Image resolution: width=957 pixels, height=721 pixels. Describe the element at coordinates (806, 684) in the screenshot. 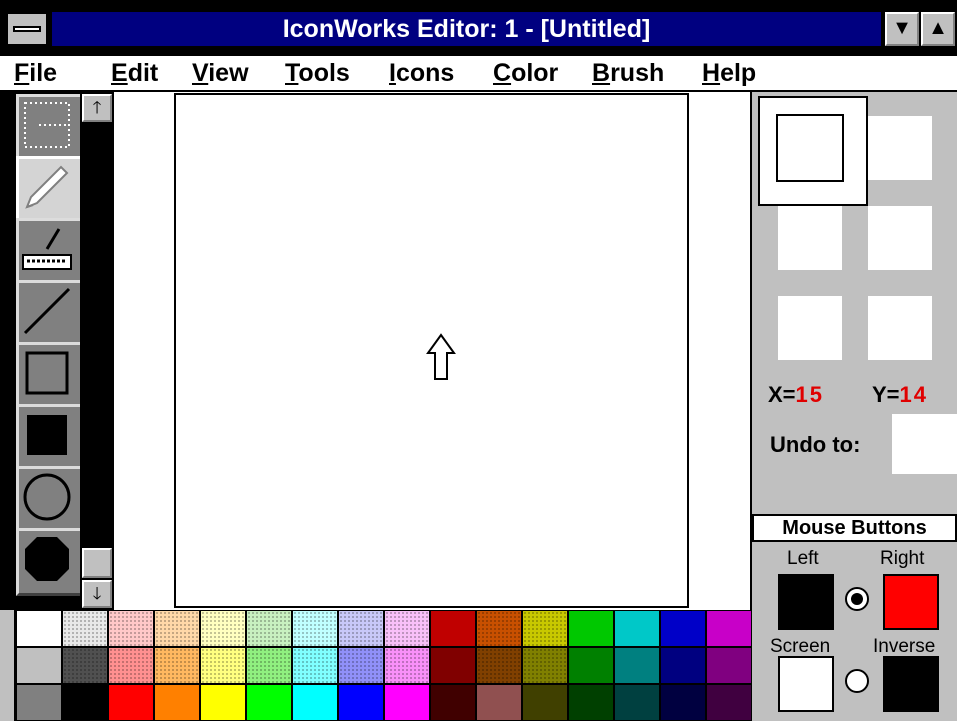

I see `screen-color` at that location.